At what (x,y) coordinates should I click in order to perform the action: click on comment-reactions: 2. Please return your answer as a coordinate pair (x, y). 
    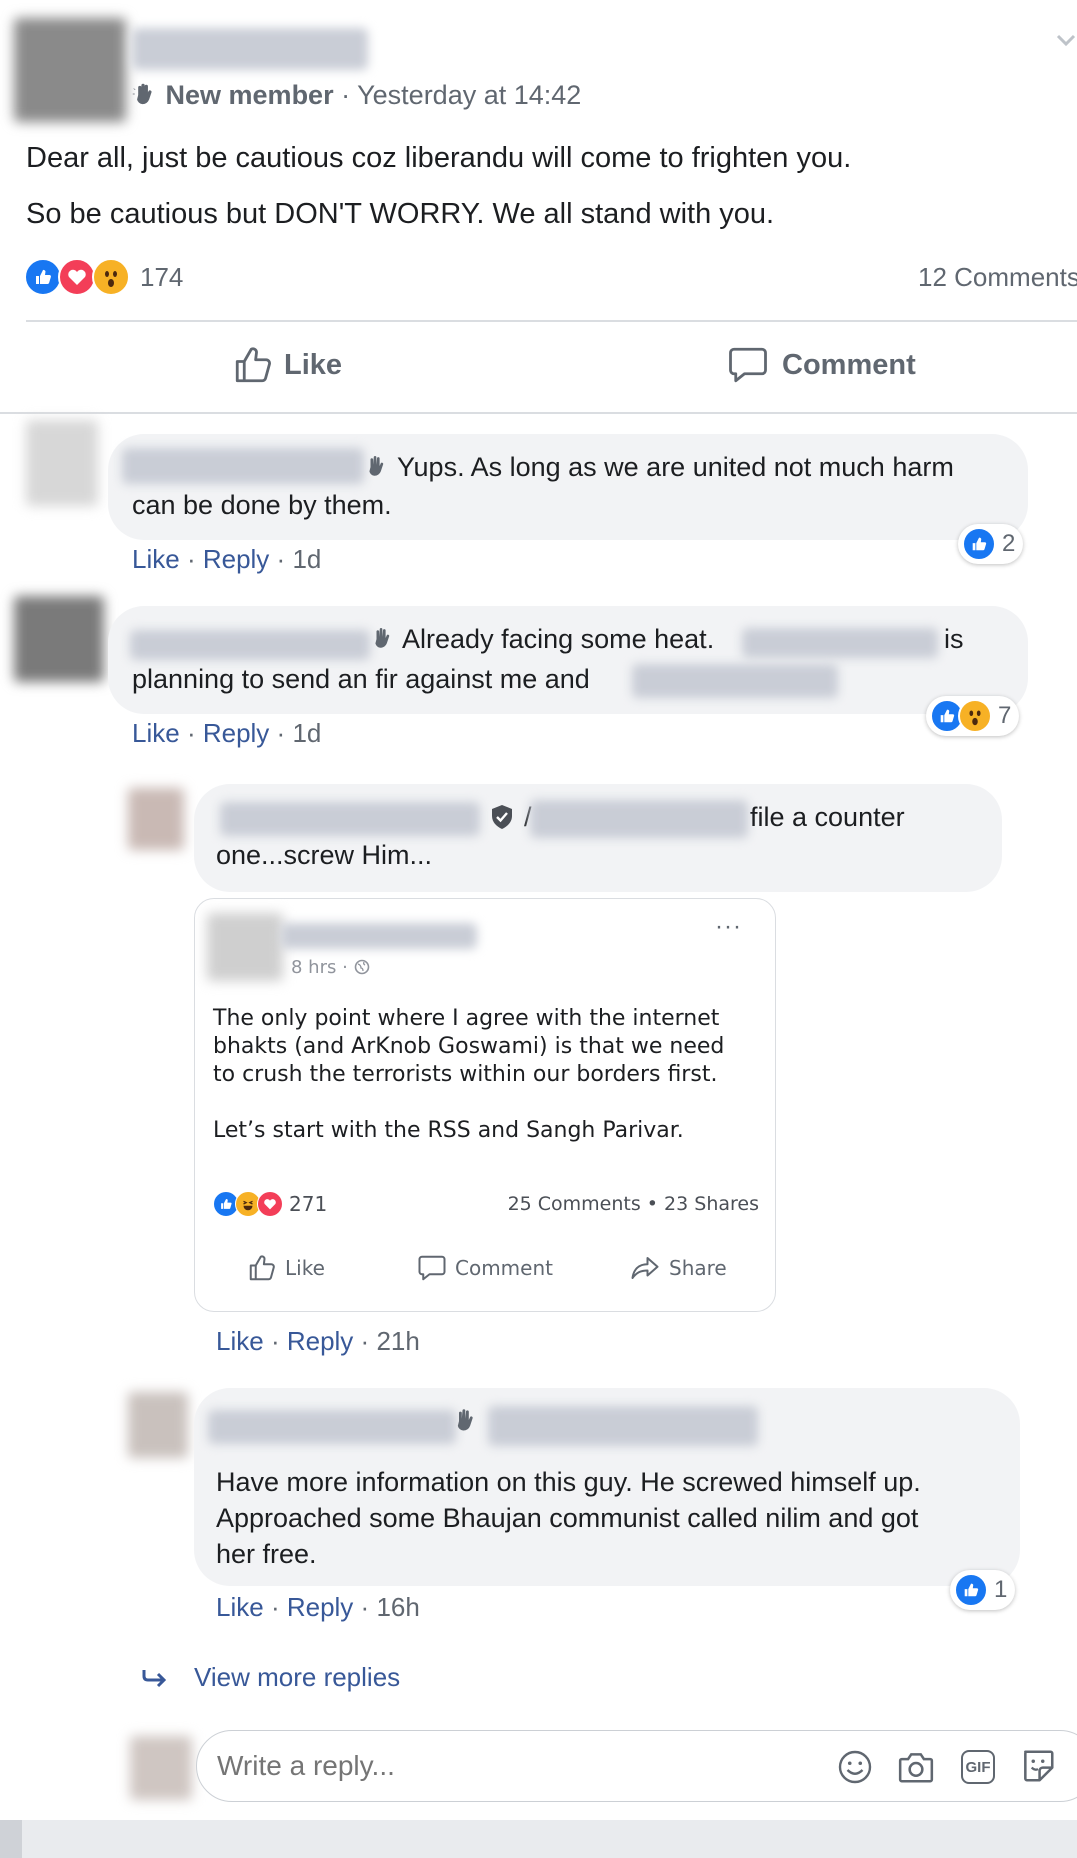
    Looking at the image, I should click on (991, 544).